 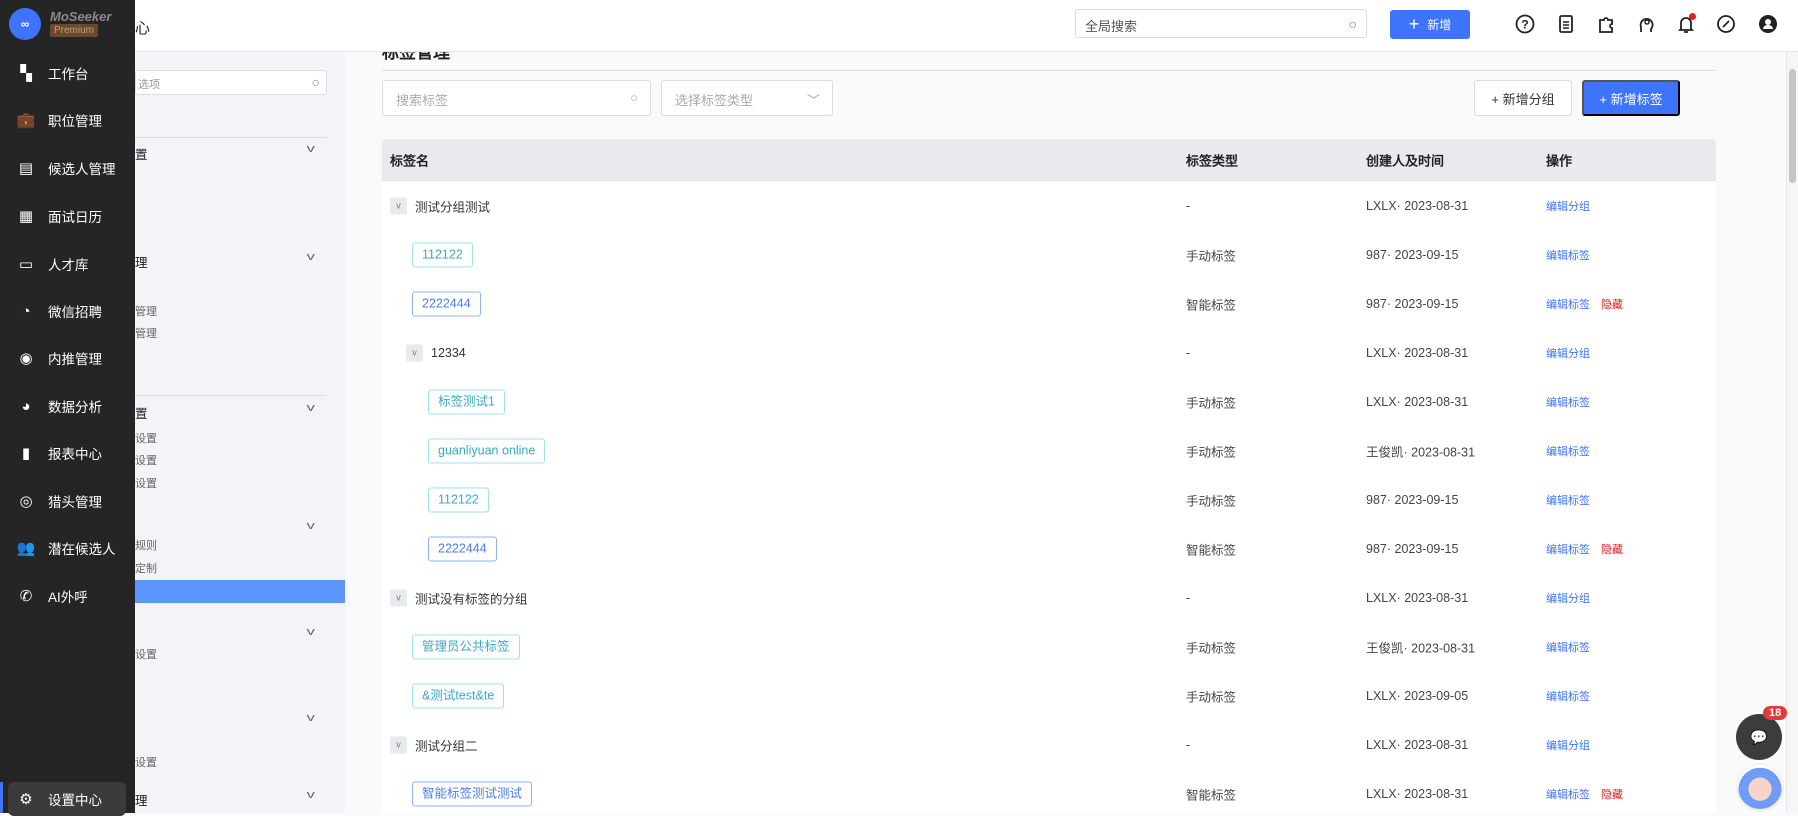 I want to click on tag-type: 手动标签, so click(x=1211, y=648).